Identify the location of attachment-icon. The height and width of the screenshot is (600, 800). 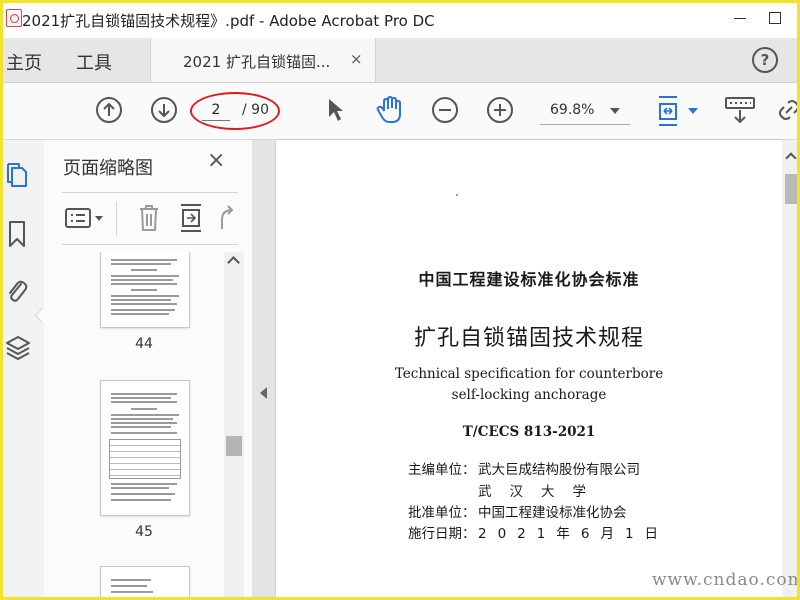
(17, 291).